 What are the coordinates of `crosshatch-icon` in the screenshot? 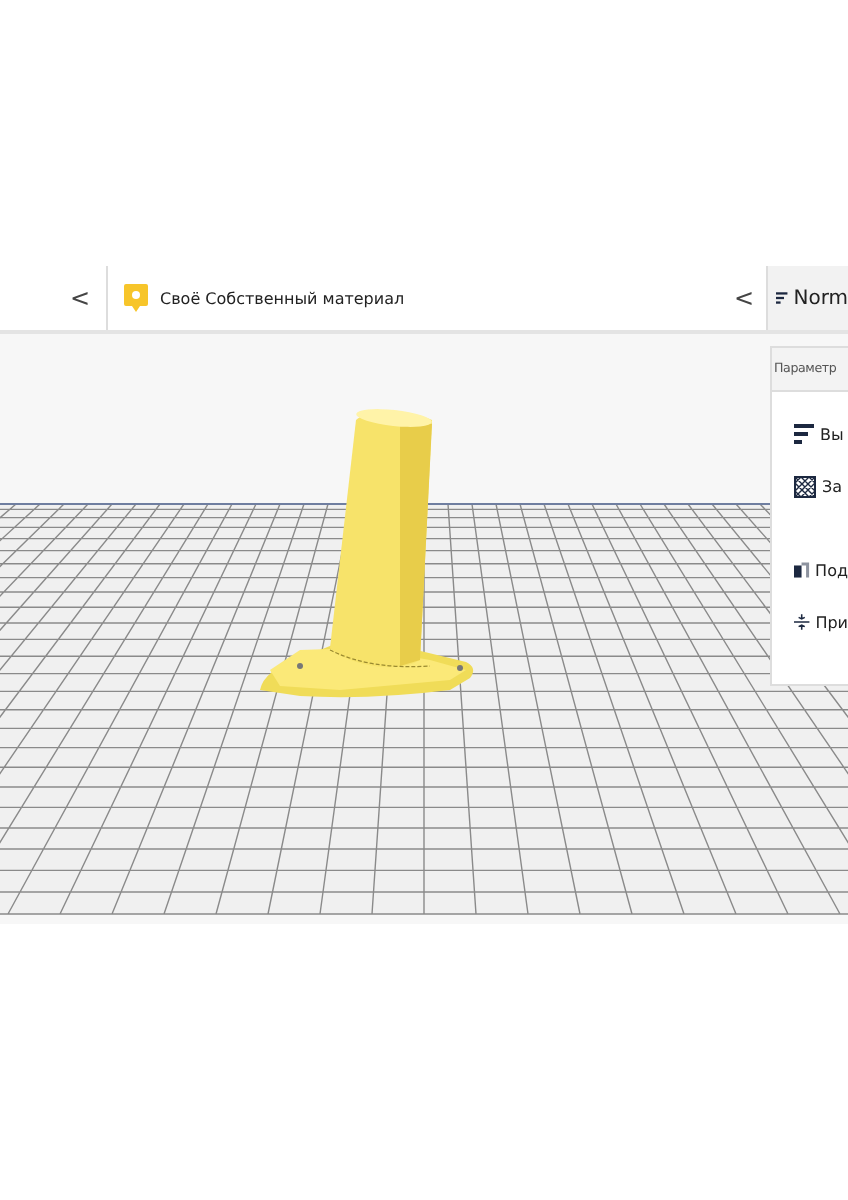 It's located at (805, 486).